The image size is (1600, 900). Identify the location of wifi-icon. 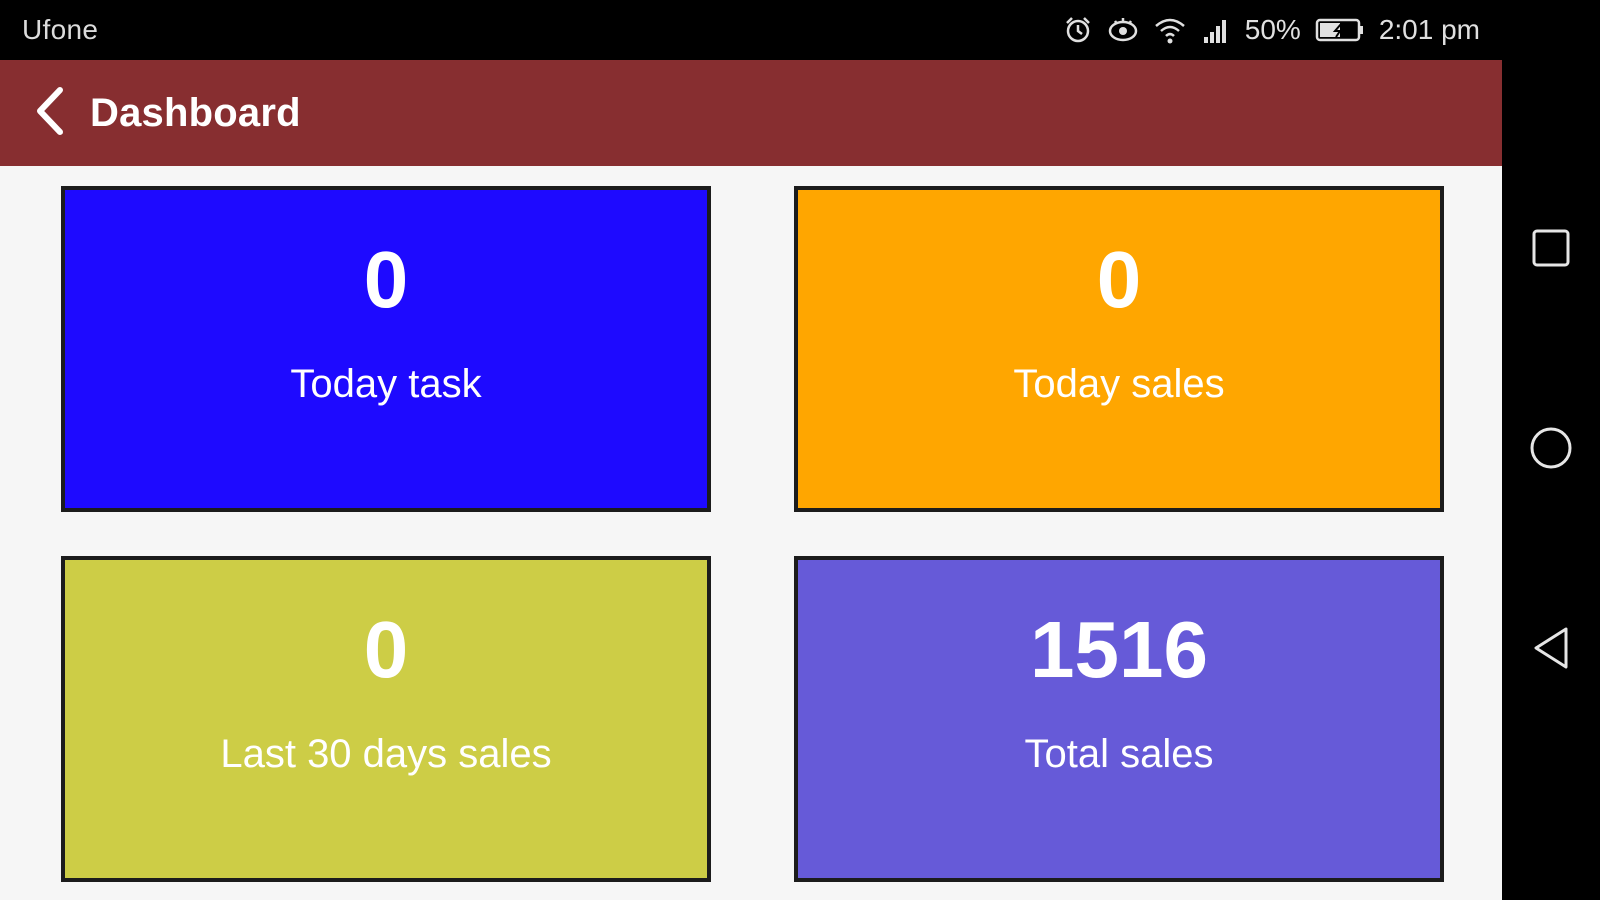
(1170, 30).